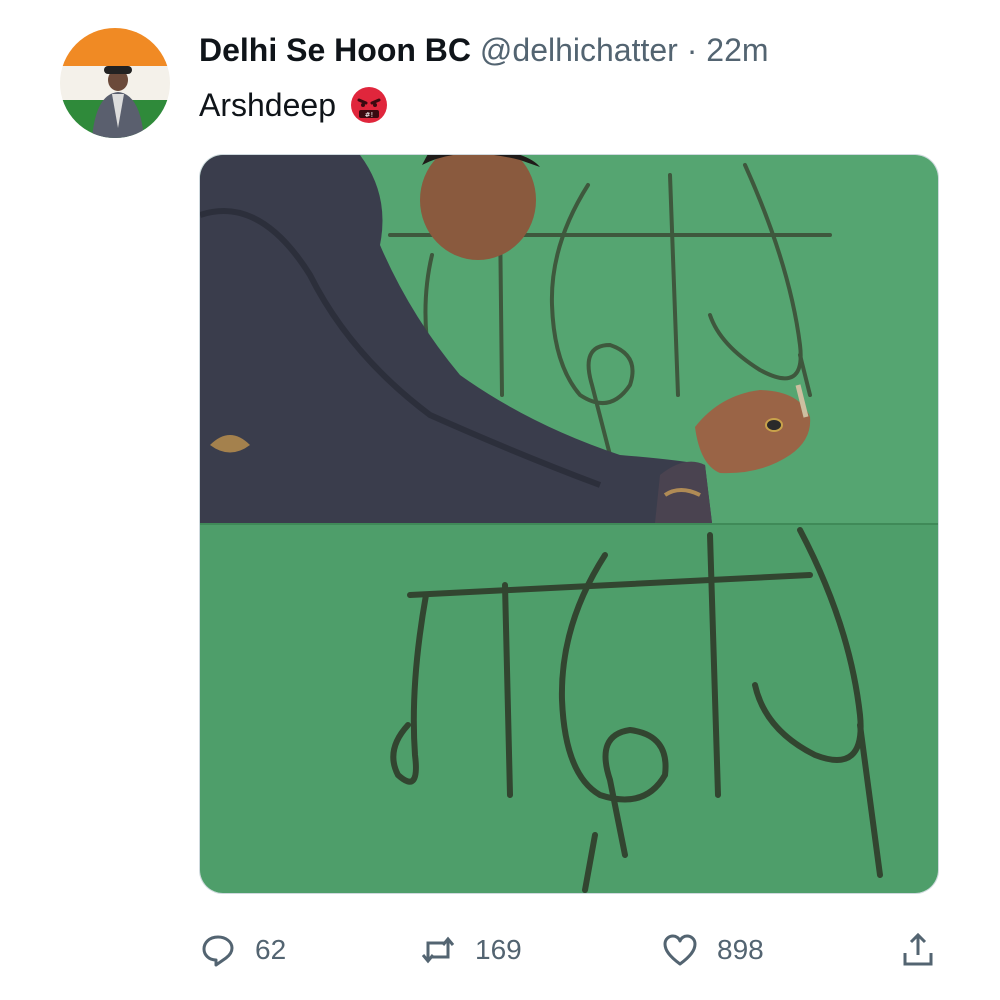  I want to click on user-handle: @delhichatter, so click(579, 50).